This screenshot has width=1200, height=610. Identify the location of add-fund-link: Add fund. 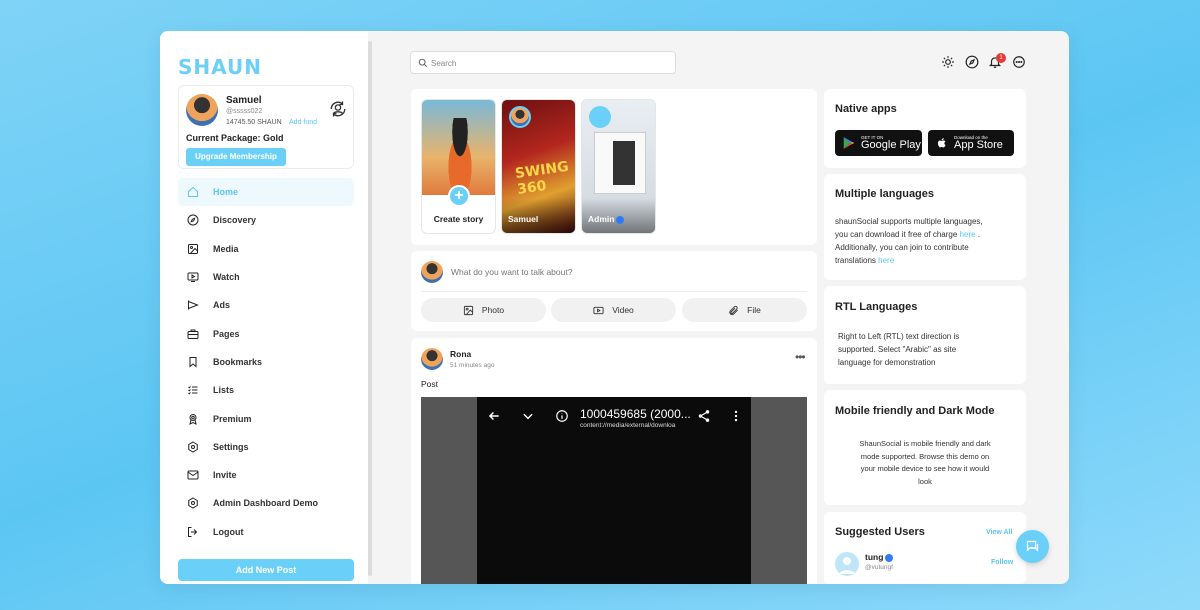
(303, 122).